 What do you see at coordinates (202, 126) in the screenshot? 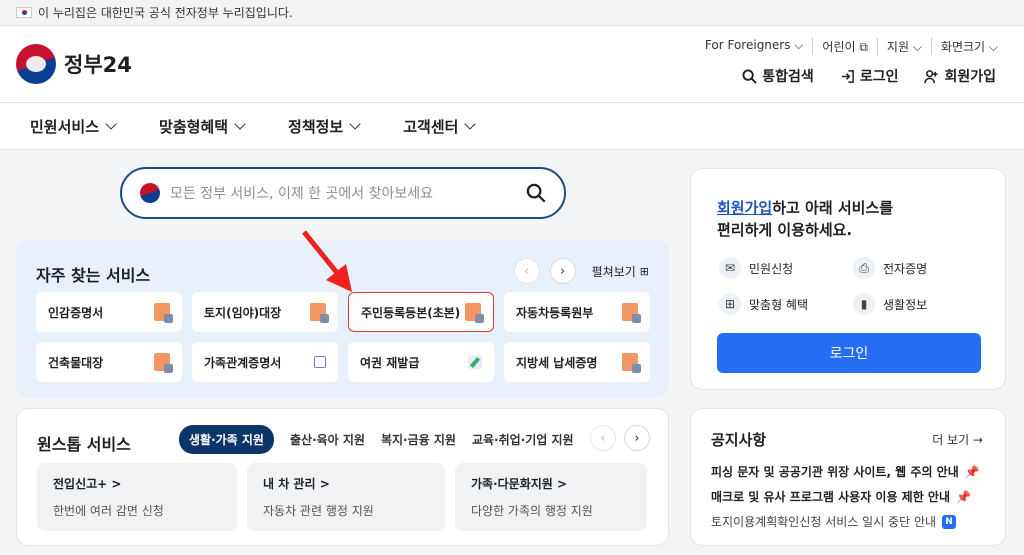
I see `nav-custom-benefits: 맞춤형혜택` at bounding box center [202, 126].